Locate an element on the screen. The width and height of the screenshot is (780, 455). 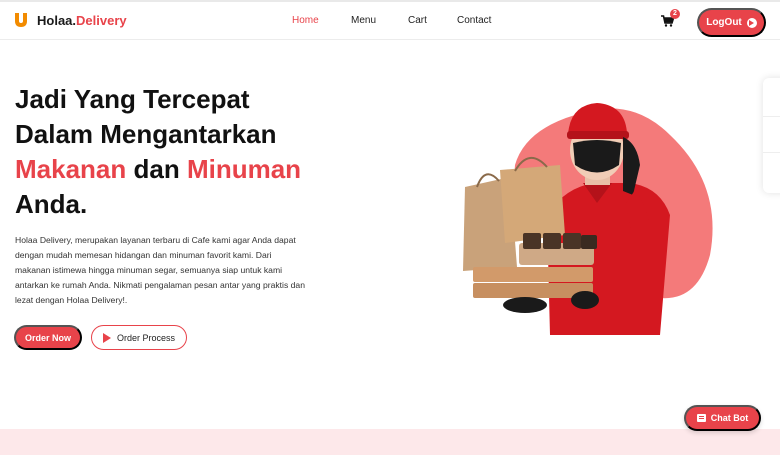
next-section-band is located at coordinates (390, 442).